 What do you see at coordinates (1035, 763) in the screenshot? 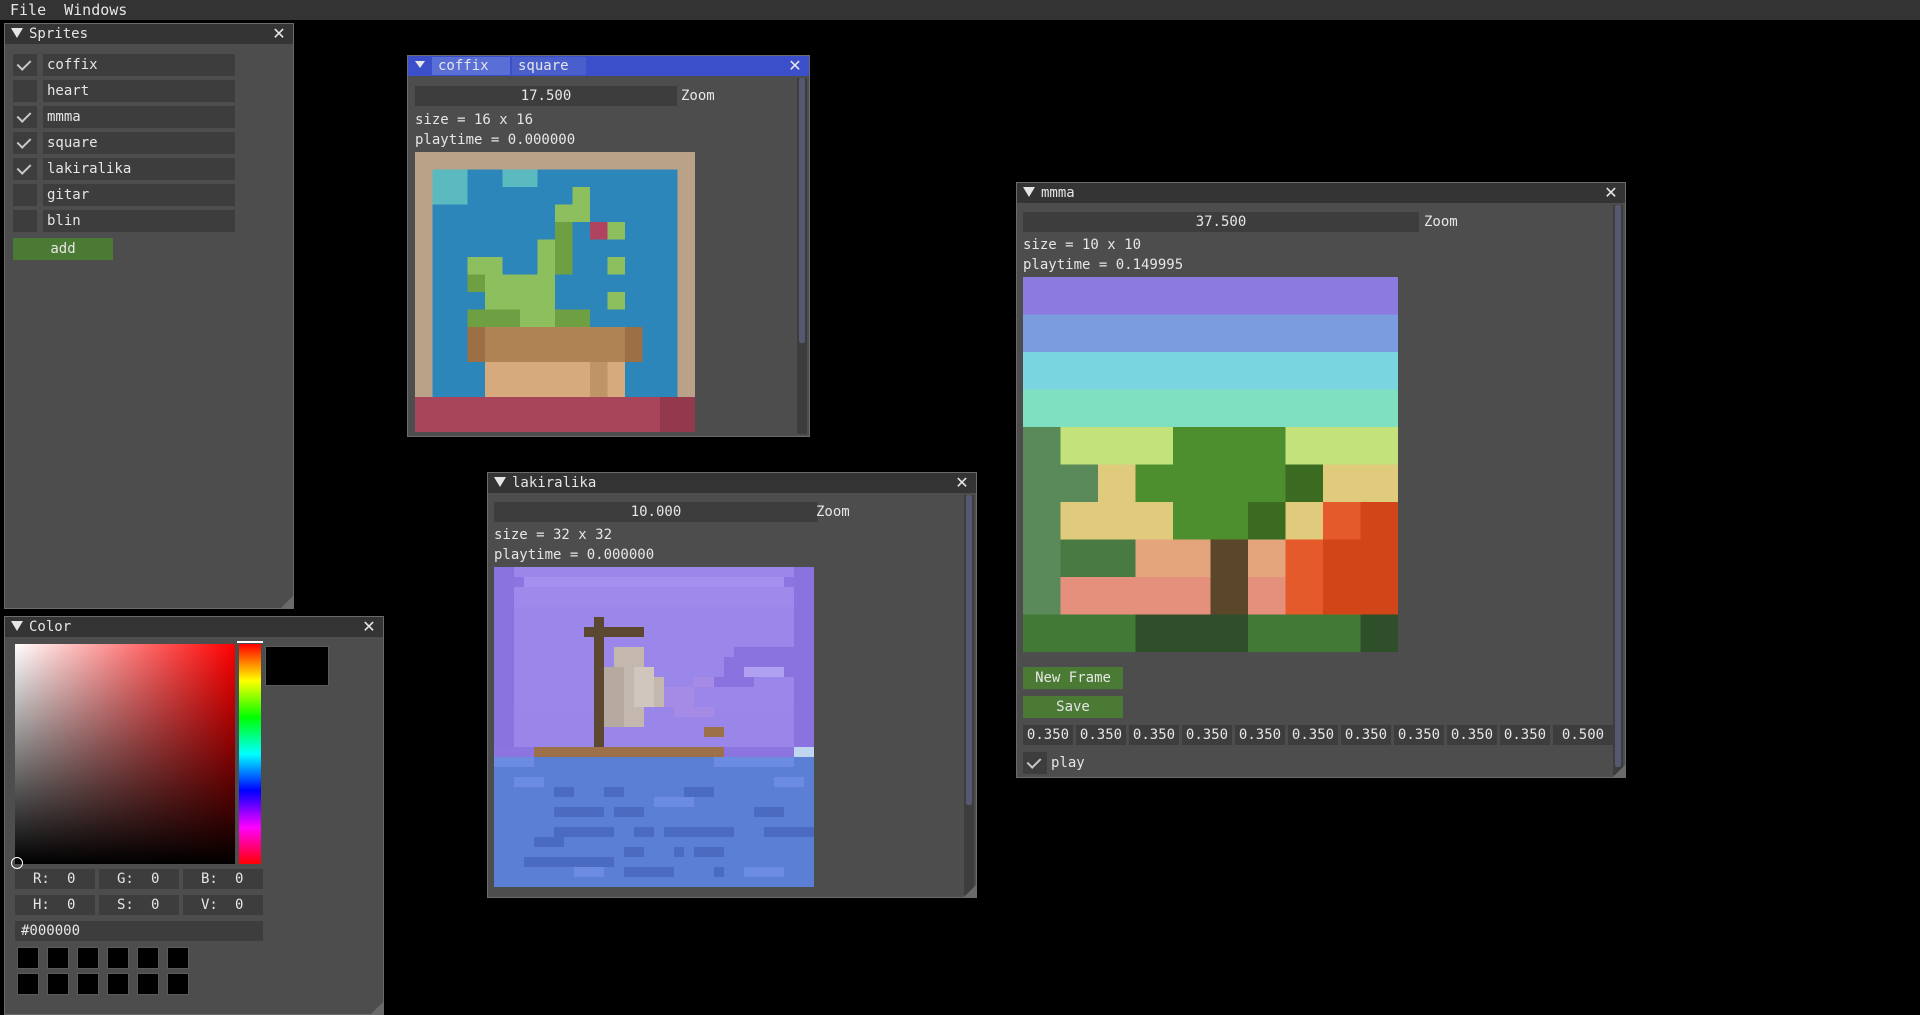
I see `play-checkbox` at bounding box center [1035, 763].